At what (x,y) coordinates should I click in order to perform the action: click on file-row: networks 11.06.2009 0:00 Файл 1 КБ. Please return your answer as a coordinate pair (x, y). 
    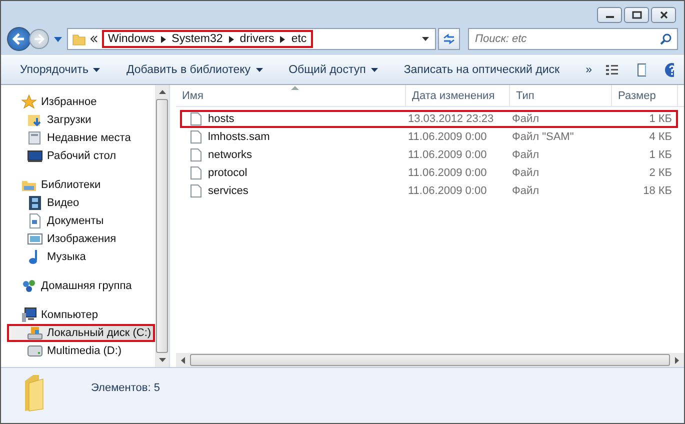
    Looking at the image, I should click on (429, 155).